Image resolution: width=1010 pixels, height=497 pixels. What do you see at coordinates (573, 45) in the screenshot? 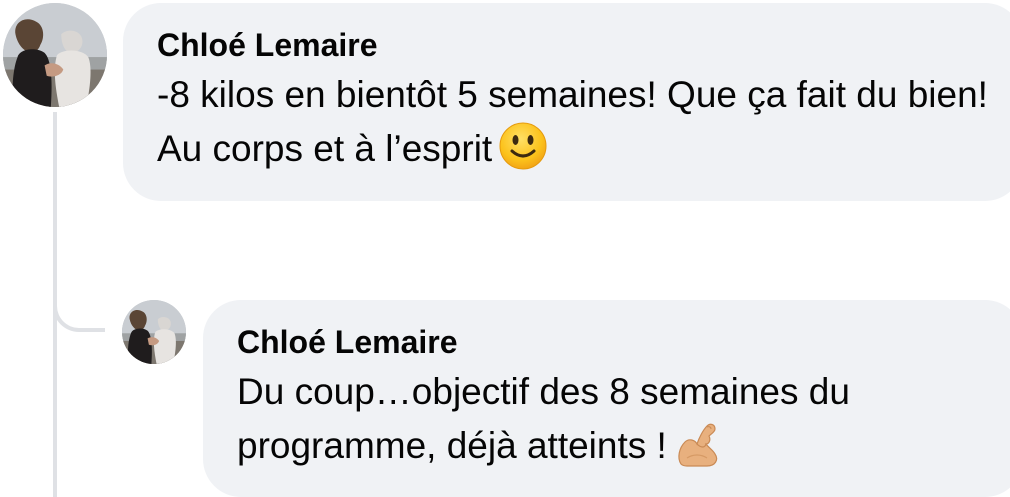
I see `comment-author-name: Chloé Lemaire` at bounding box center [573, 45].